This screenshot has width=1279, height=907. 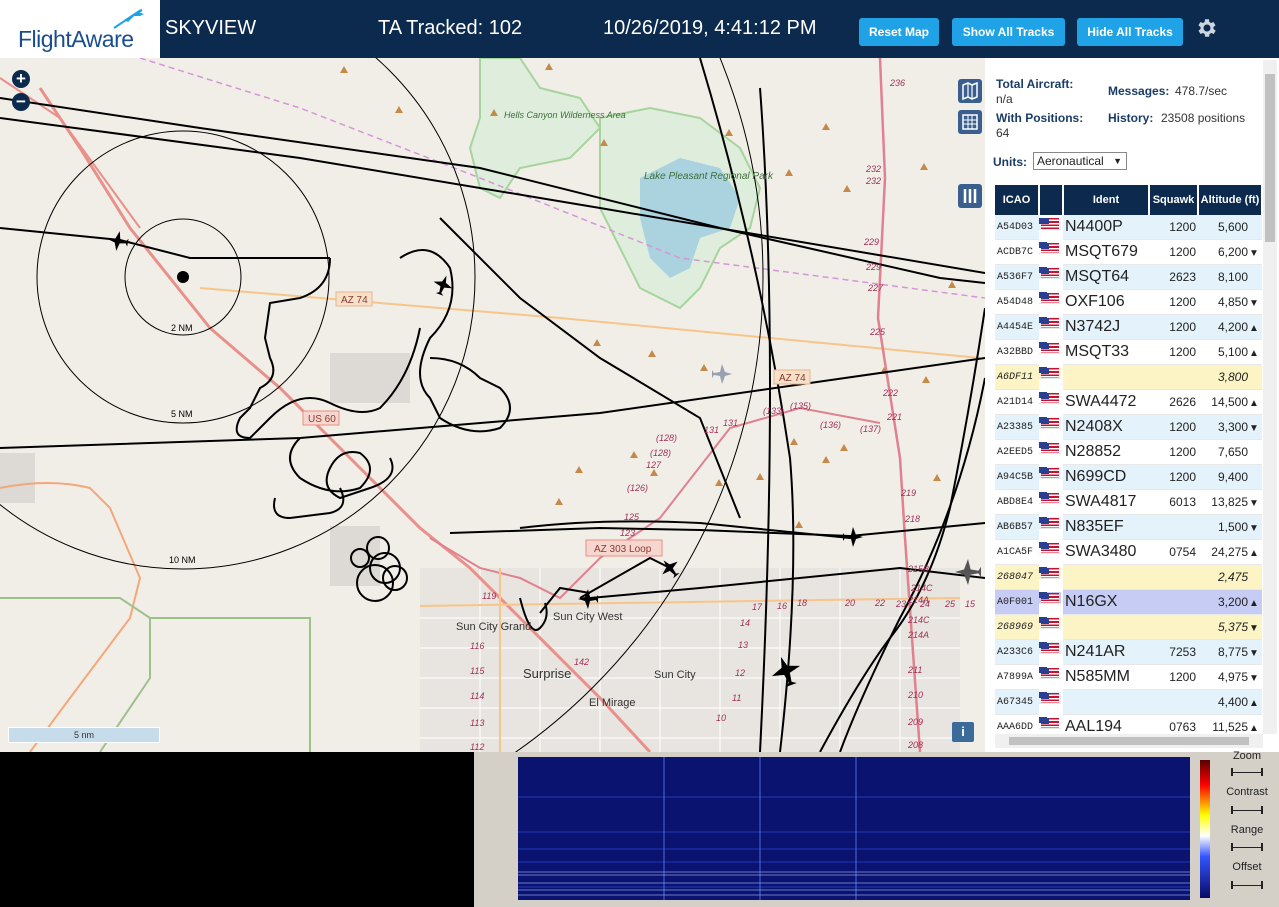 What do you see at coordinates (21, 102) in the screenshot?
I see `zoom-out-button: −` at bounding box center [21, 102].